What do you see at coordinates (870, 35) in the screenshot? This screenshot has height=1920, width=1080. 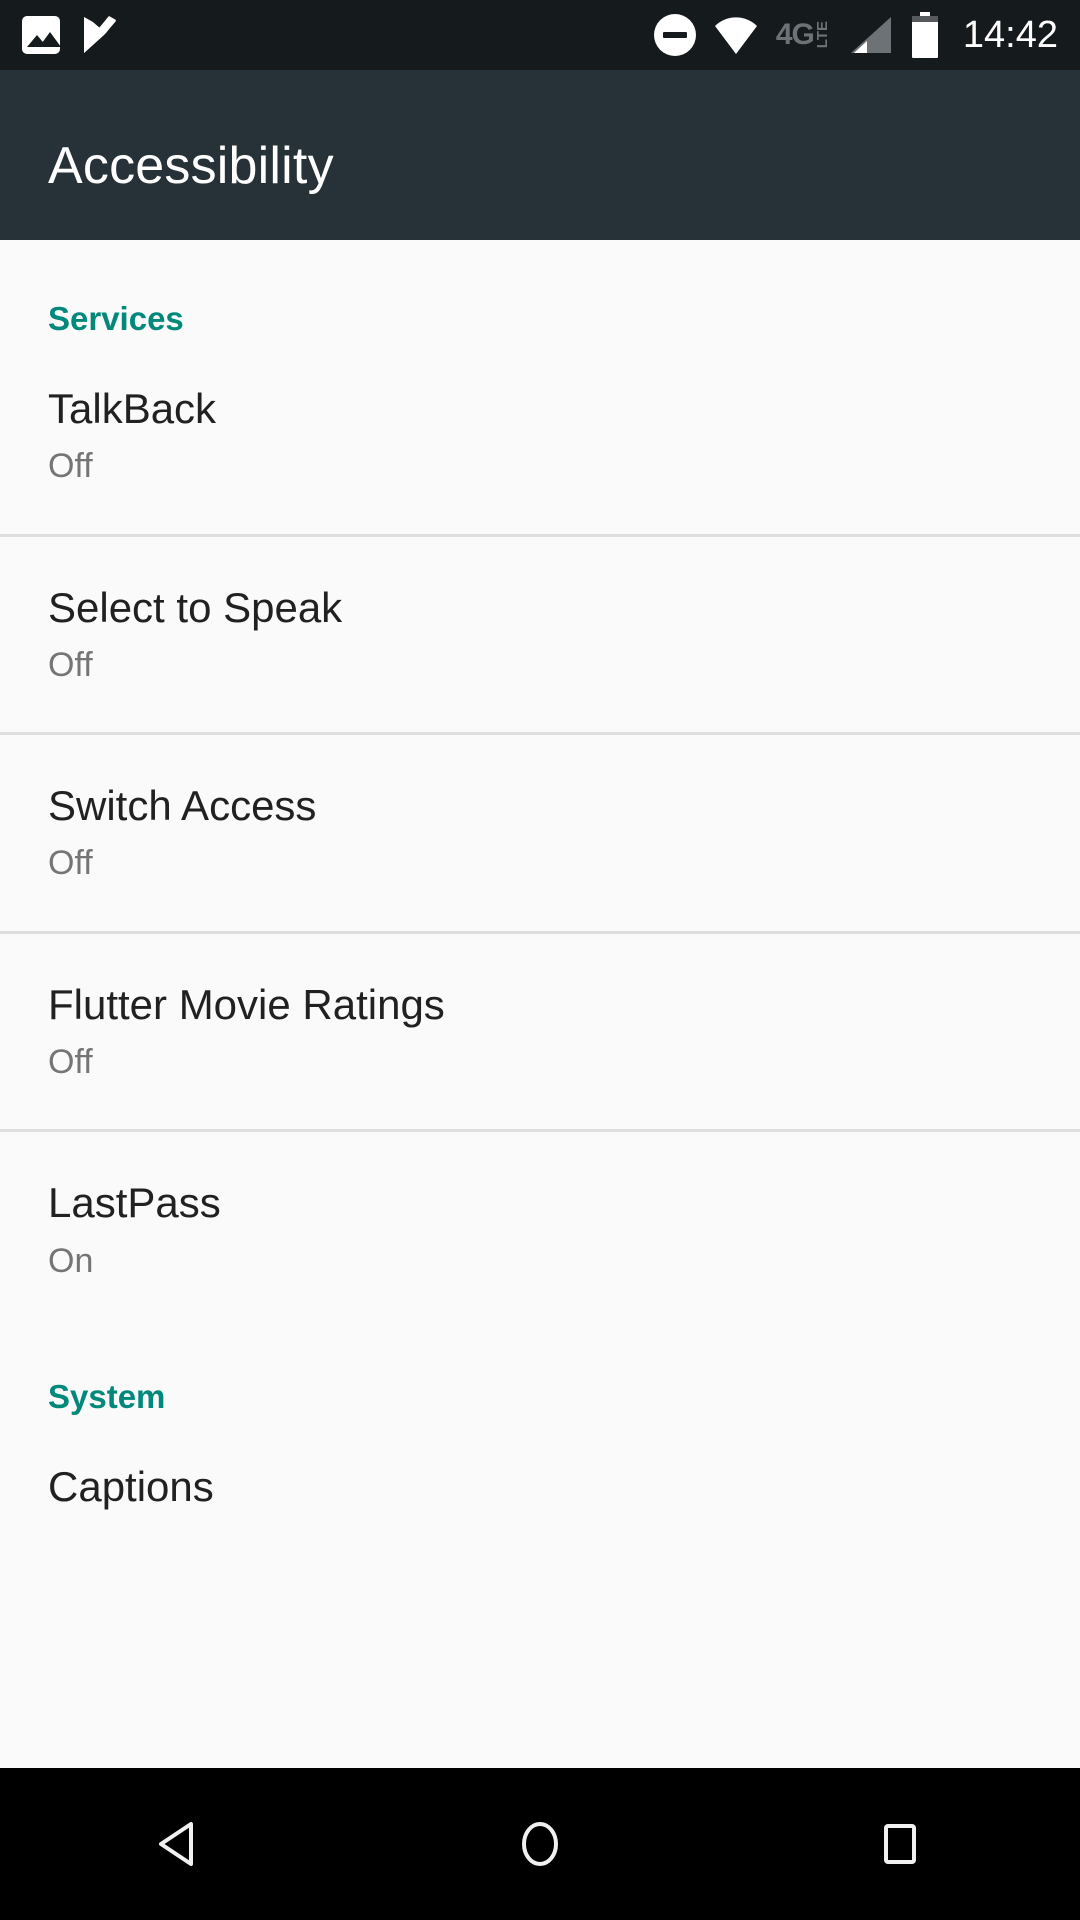 I see `cellular-signal-icon` at bounding box center [870, 35].